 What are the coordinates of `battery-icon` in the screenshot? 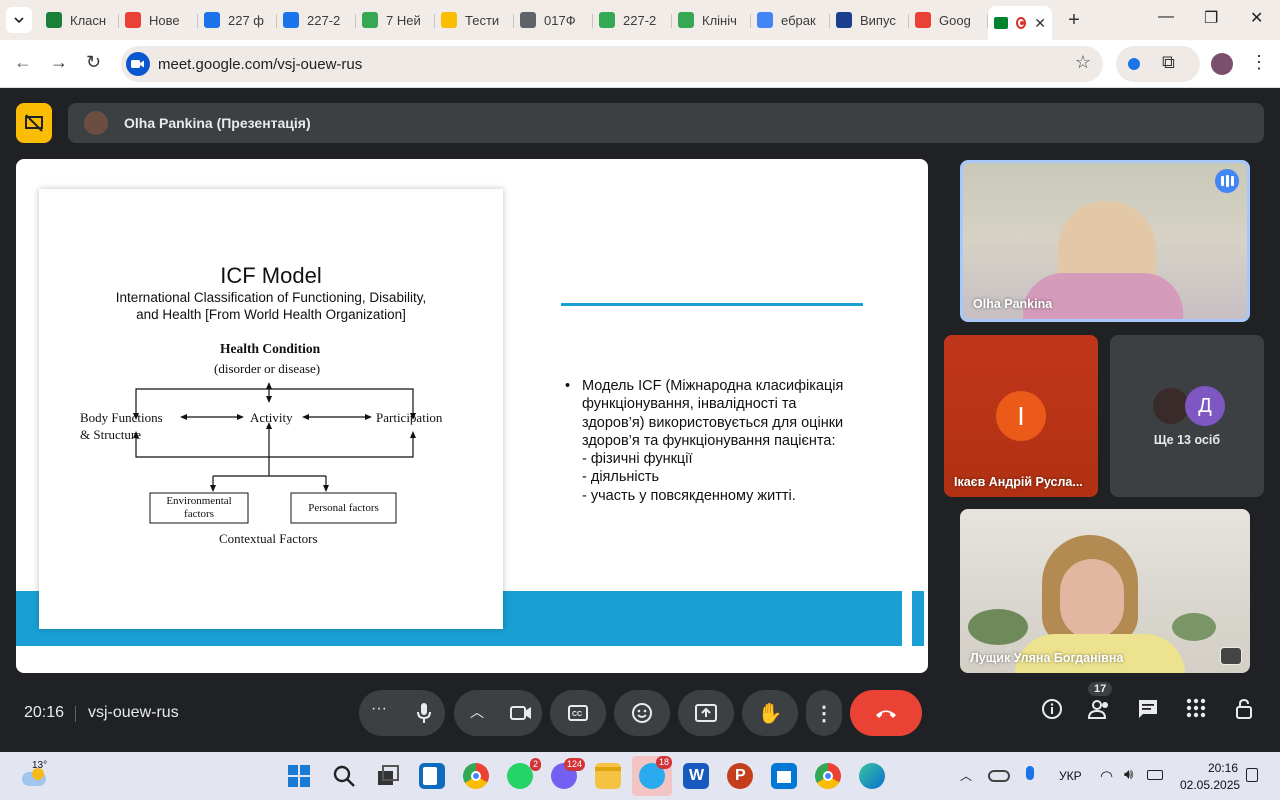 It's located at (1155, 775).